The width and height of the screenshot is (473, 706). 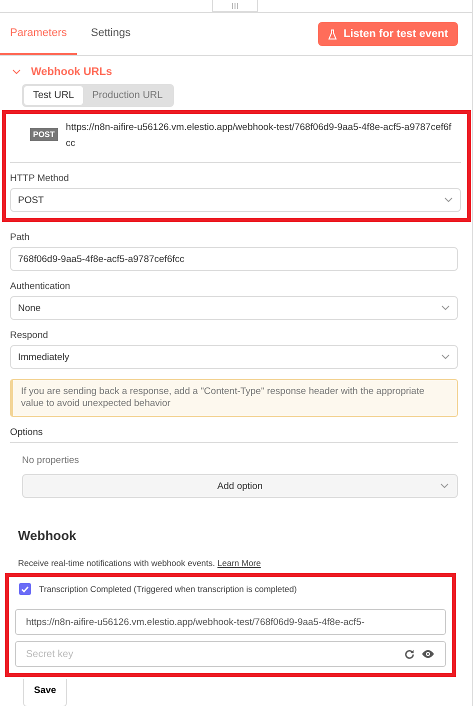 What do you see at coordinates (234, 308) in the screenshot?
I see `select-field: None` at bounding box center [234, 308].